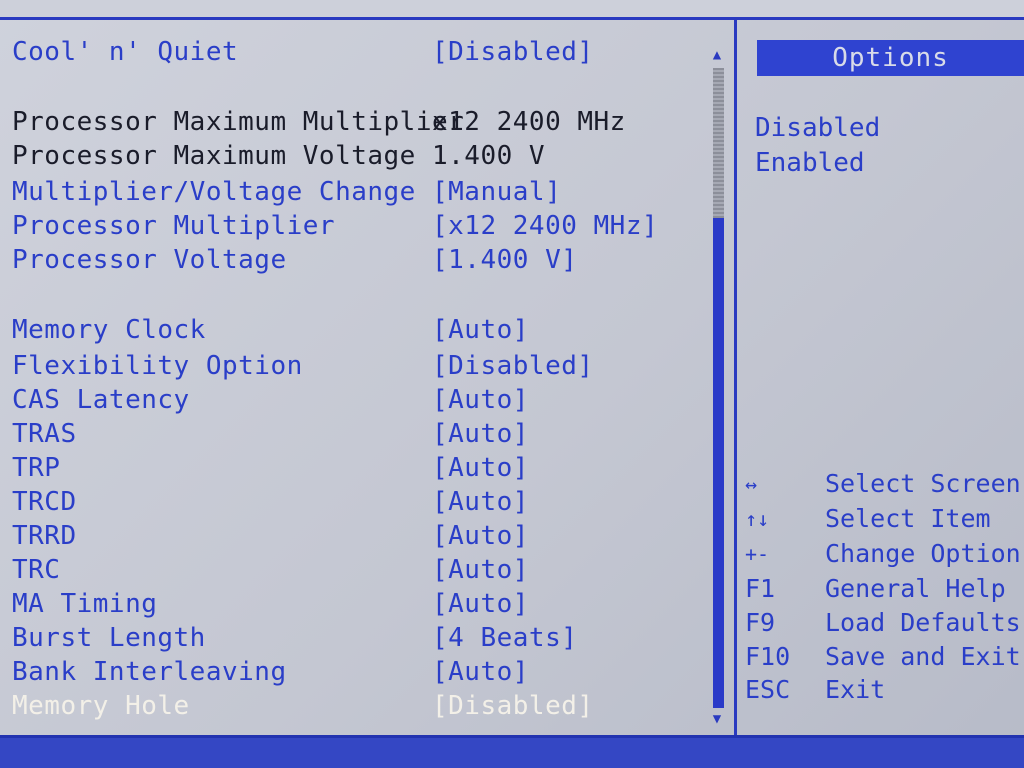 Image resolution: width=1024 pixels, height=768 pixels. I want to click on setting-row-multiplier-voltage-change: Multiplier/Voltage Change [Manual], so click(356, 192).